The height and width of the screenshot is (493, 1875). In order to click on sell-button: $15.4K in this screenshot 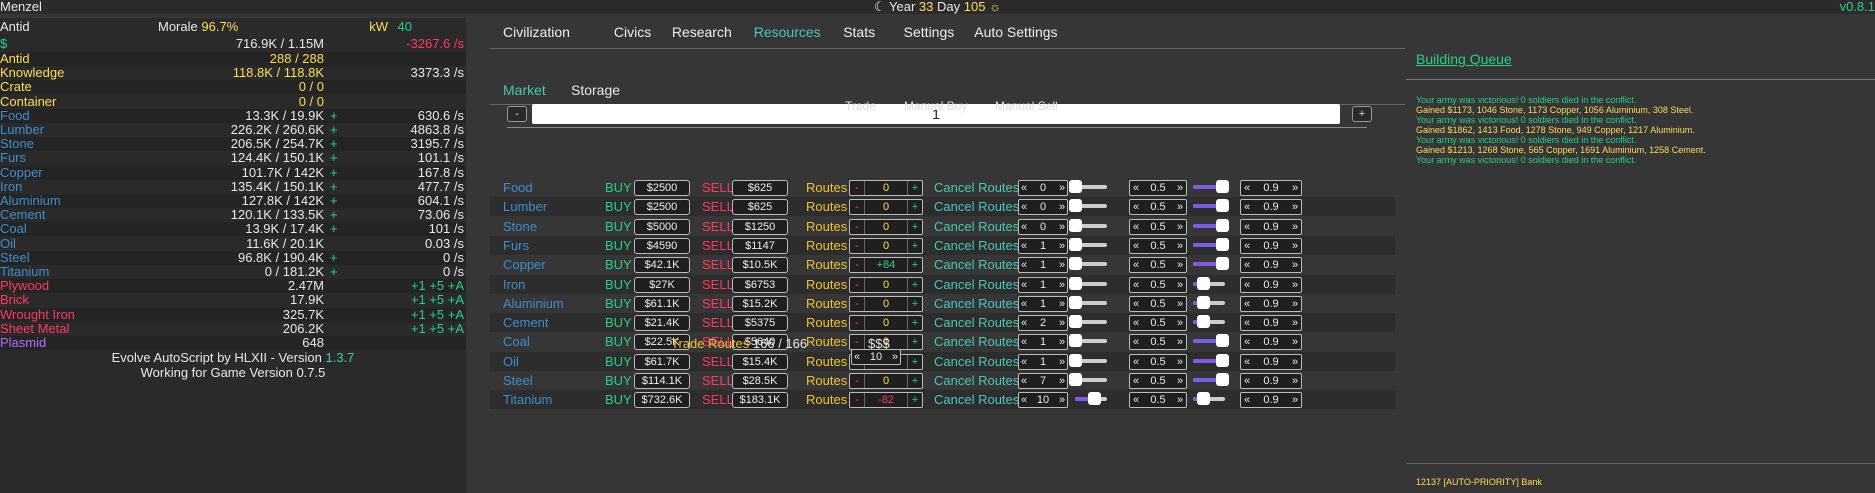, I will do `click(760, 361)`.